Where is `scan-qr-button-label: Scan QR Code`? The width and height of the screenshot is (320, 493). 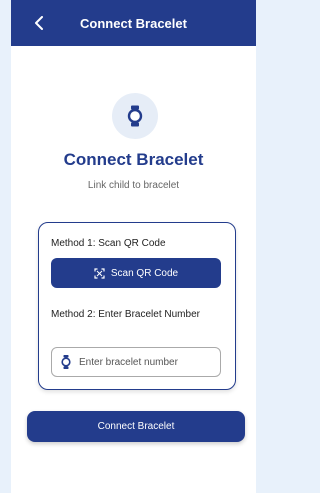 scan-qr-button-label: Scan QR Code is located at coordinates (144, 273).